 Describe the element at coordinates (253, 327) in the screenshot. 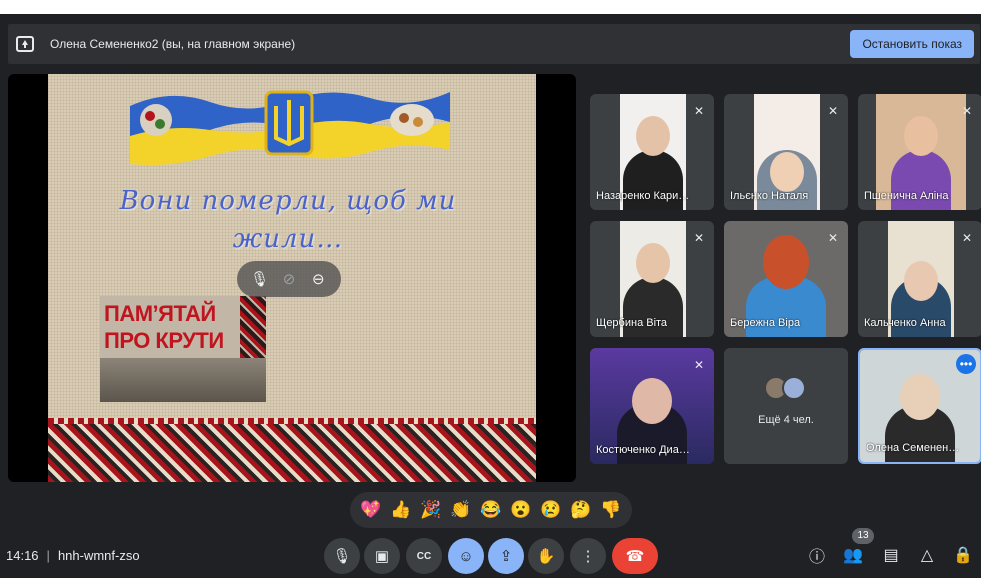

I see `poster-ornament` at that location.